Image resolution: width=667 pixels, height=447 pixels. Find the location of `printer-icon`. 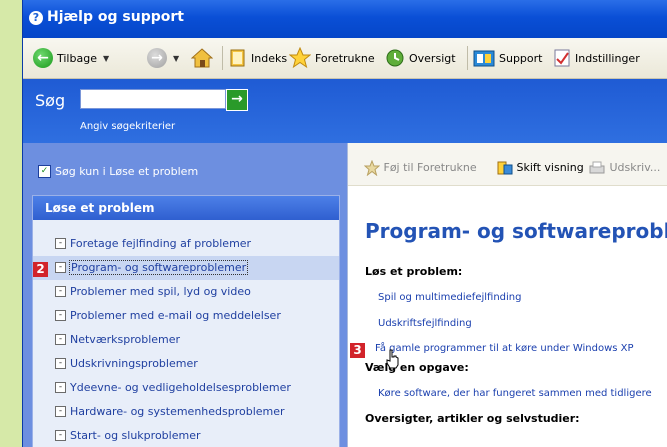

printer-icon is located at coordinates (597, 167).